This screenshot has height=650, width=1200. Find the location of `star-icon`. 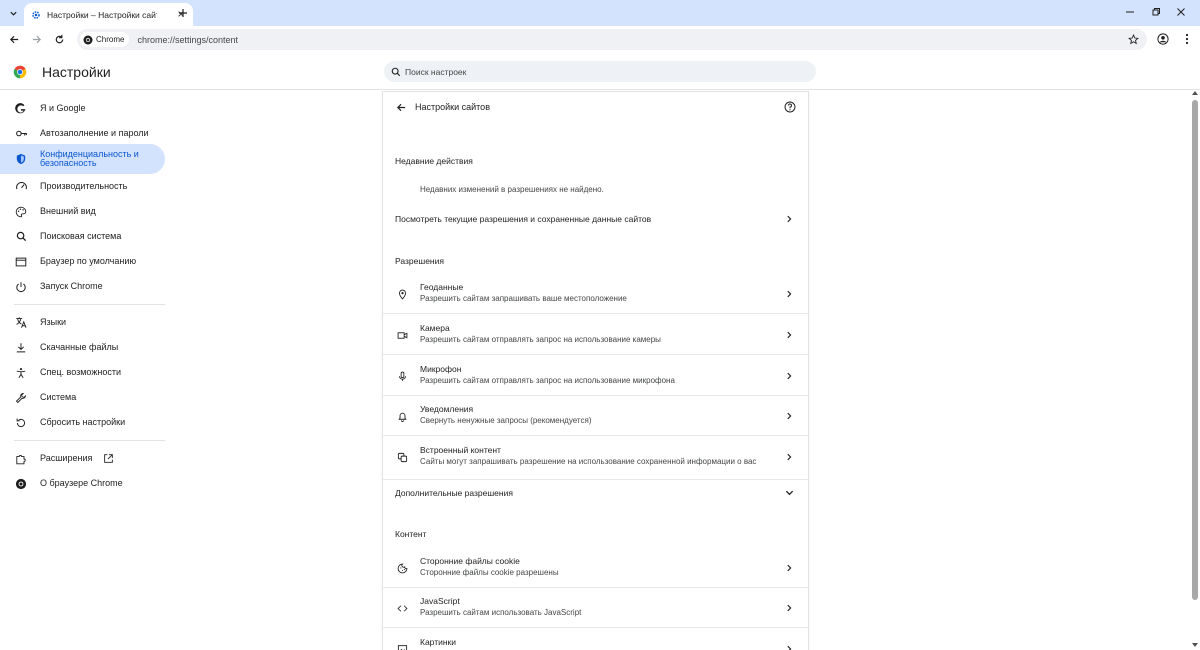

star-icon is located at coordinates (1133, 38).